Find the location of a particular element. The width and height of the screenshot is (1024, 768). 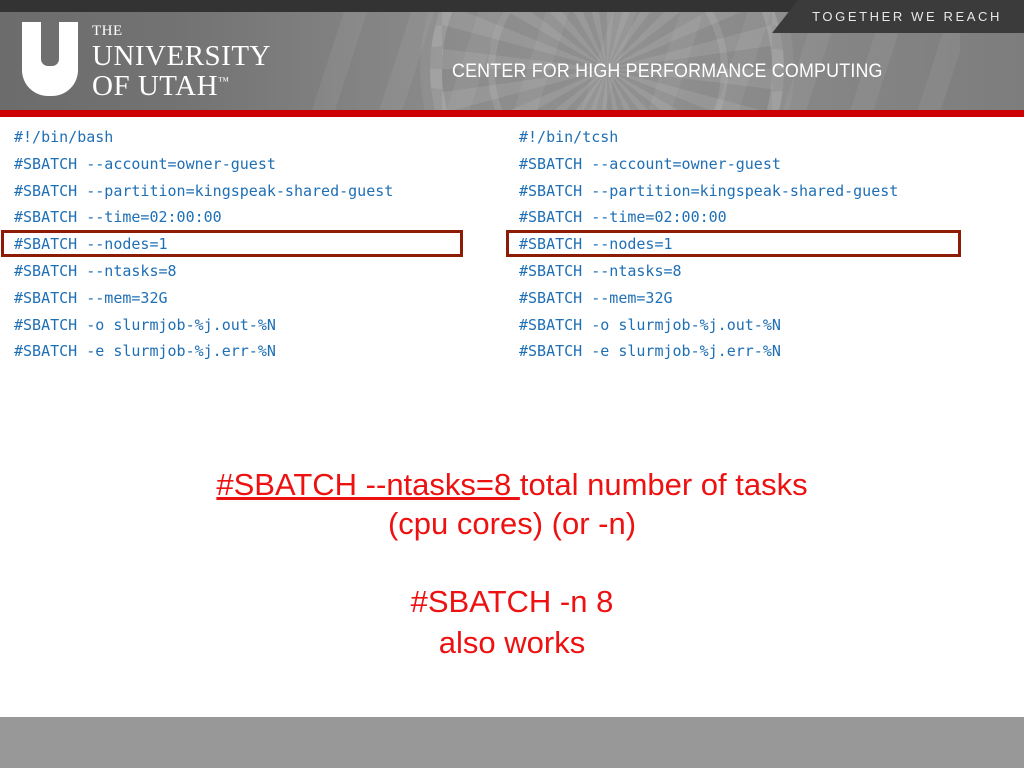

code-line-text: #!/bin/bash is located at coordinates (64, 137).